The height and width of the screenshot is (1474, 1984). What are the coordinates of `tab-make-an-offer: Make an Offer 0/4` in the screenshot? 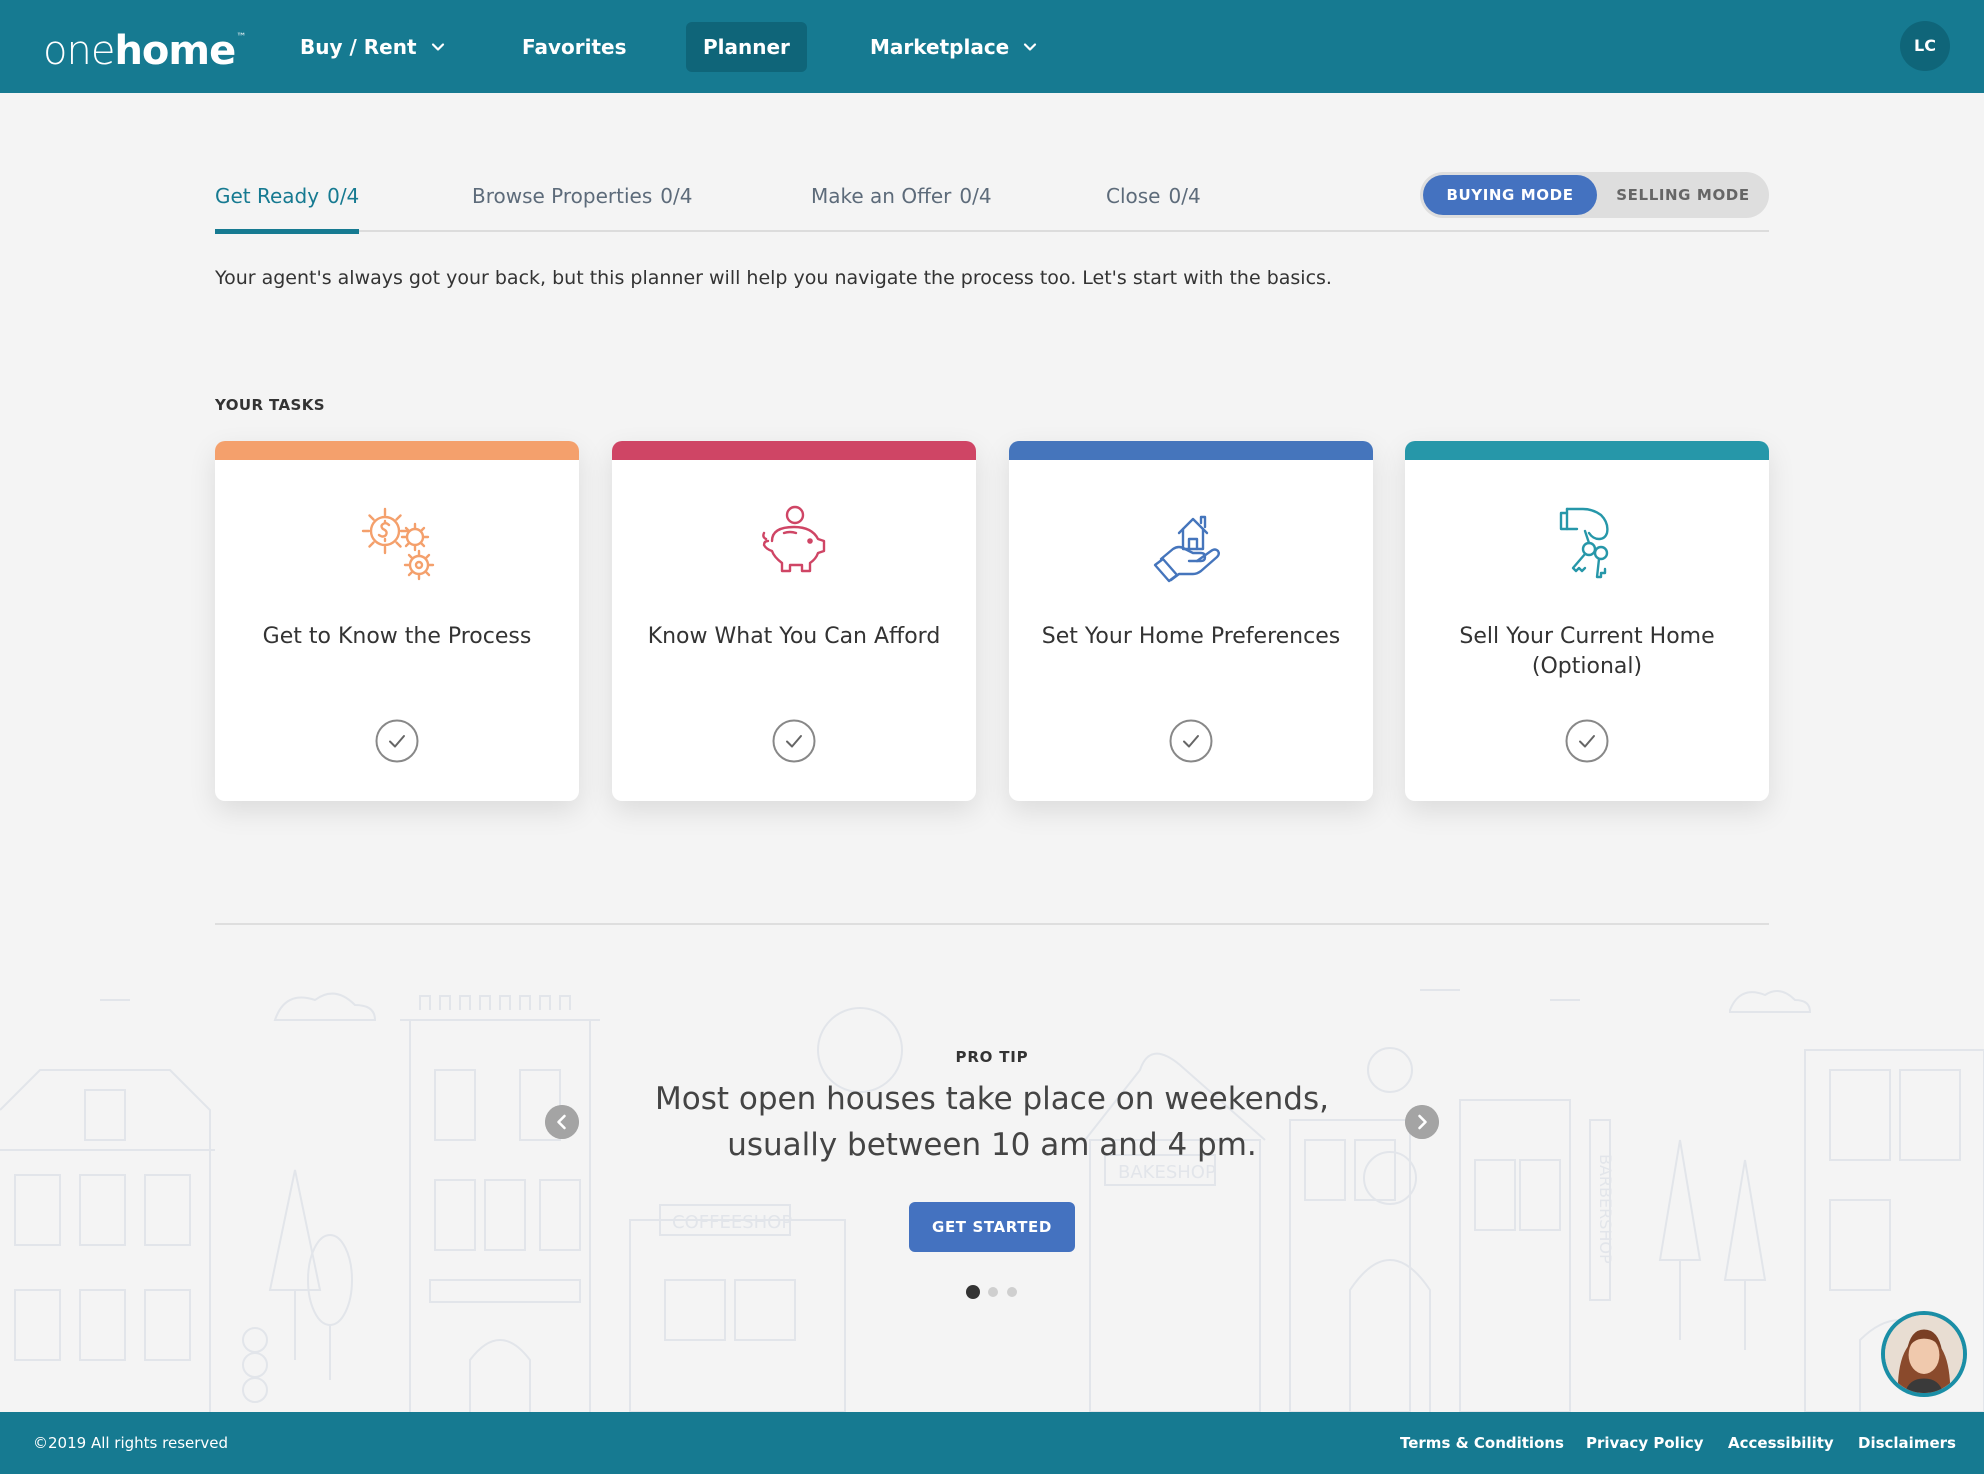 It's located at (901, 206).